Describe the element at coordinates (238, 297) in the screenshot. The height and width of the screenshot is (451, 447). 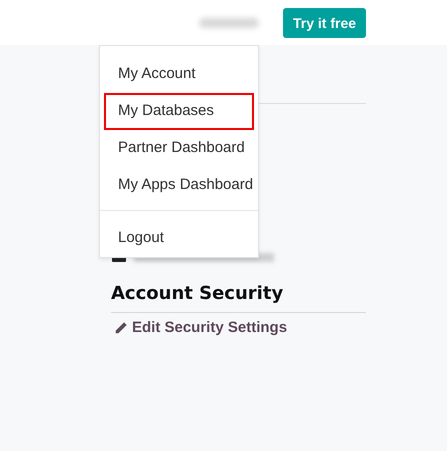
I see `section-heading: Account Security` at that location.